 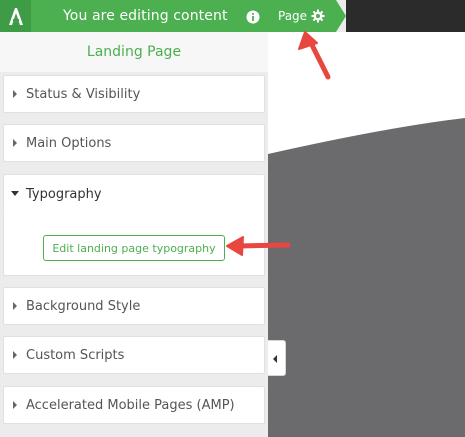 What do you see at coordinates (318, 16) in the screenshot?
I see `gear-icon` at bounding box center [318, 16].